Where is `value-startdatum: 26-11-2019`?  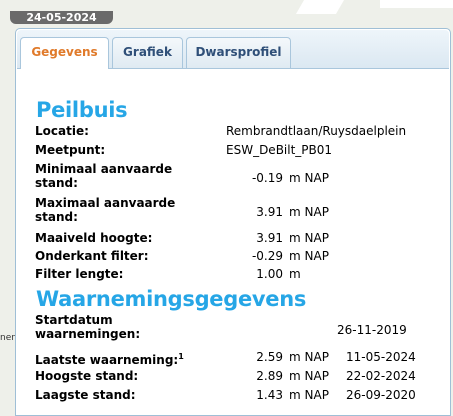 value-startdatum: 26-11-2019 is located at coordinates (372, 330).